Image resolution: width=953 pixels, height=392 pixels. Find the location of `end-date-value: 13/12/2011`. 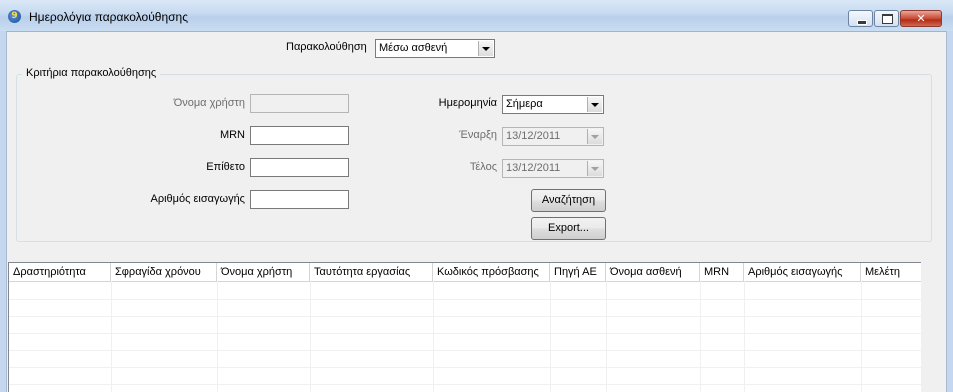

end-date-value: 13/12/2011 is located at coordinates (533, 168).